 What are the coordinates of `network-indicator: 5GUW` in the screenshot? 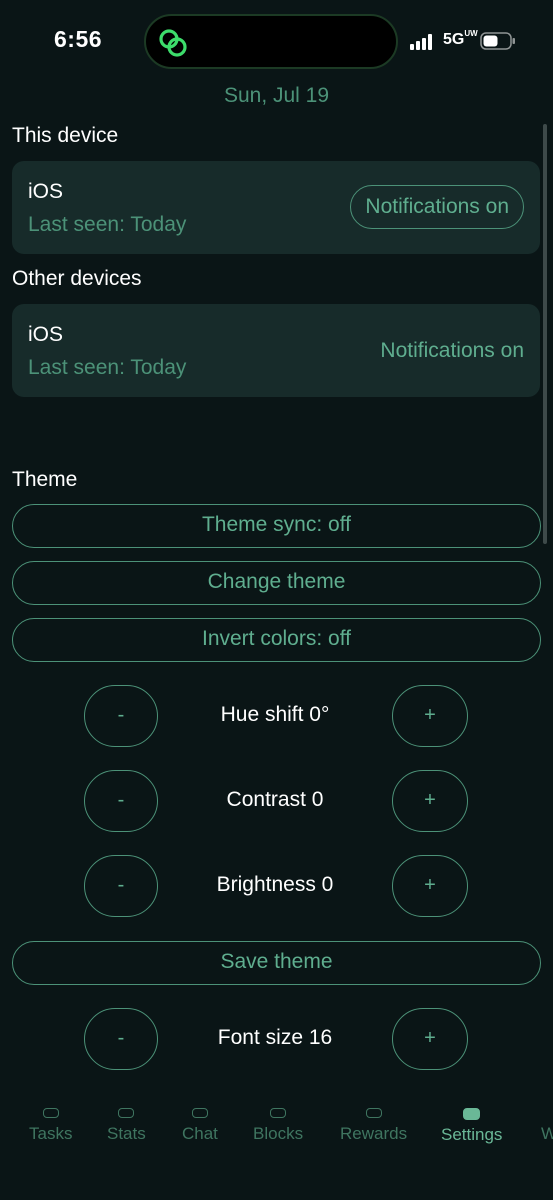 It's located at (460, 39).